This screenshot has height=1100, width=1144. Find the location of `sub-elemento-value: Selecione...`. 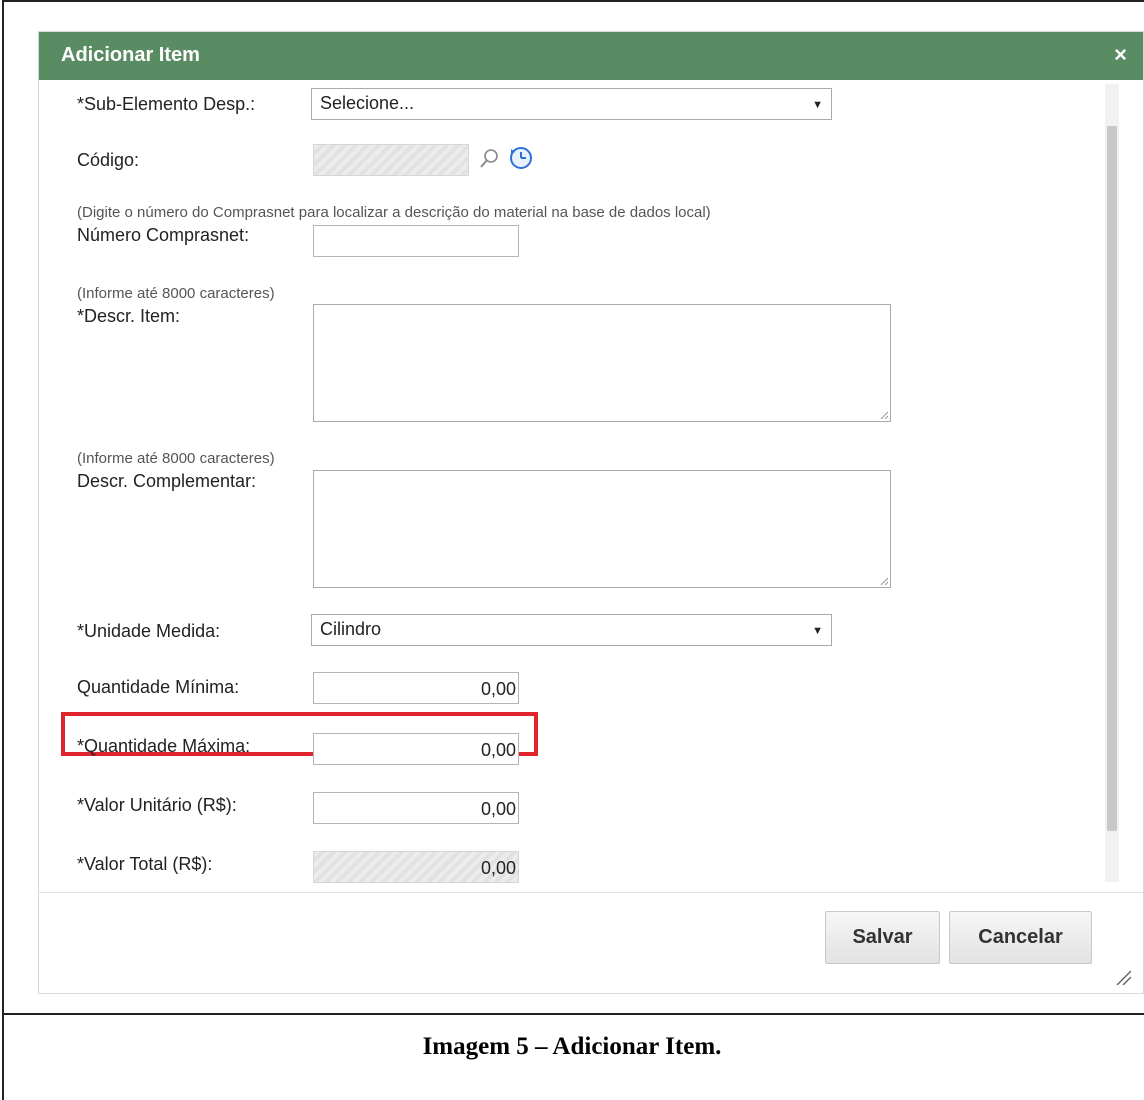

sub-elemento-value: Selecione... is located at coordinates (367, 103).